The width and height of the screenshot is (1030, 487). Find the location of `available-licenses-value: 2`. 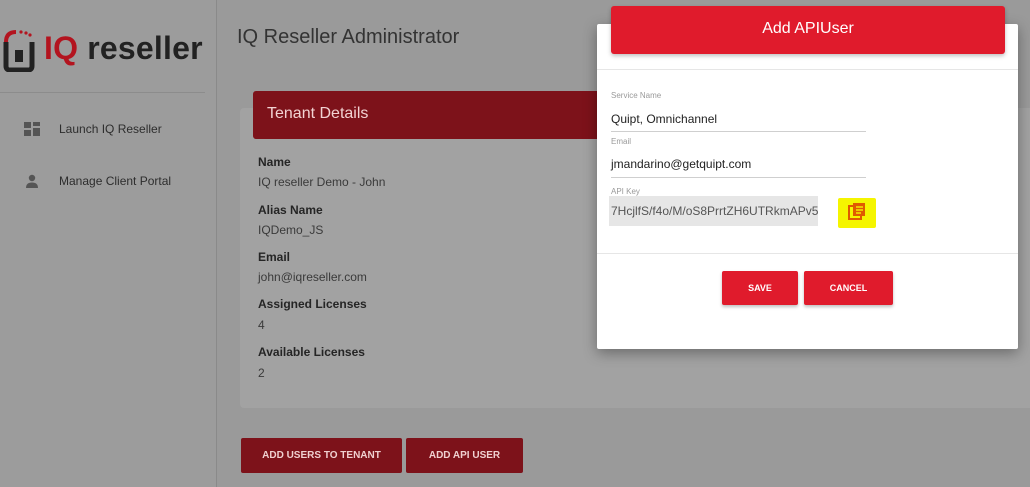

available-licenses-value: 2 is located at coordinates (261, 373).